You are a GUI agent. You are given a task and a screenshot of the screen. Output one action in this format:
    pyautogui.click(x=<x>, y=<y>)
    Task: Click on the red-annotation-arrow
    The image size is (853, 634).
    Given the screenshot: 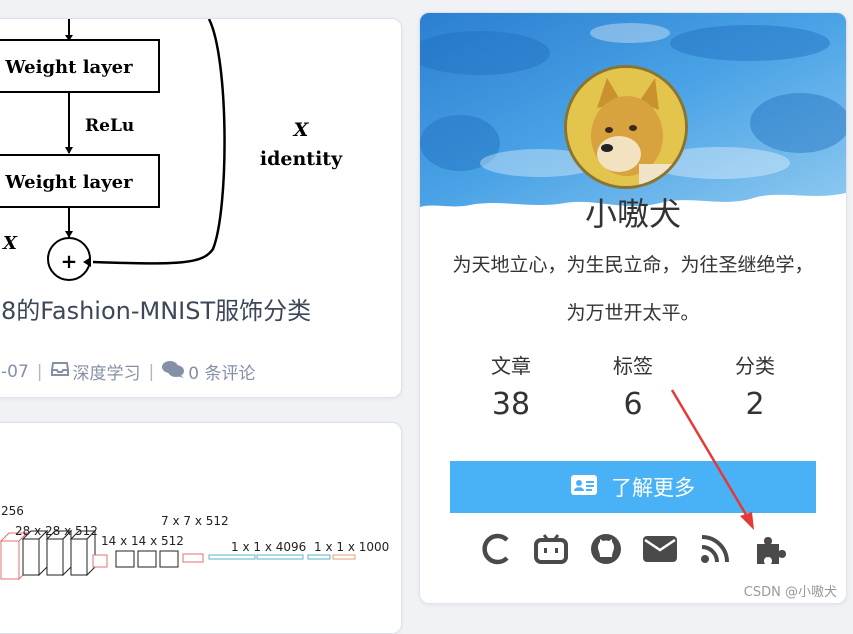 What is the action you would take?
    pyautogui.click(x=712, y=459)
    